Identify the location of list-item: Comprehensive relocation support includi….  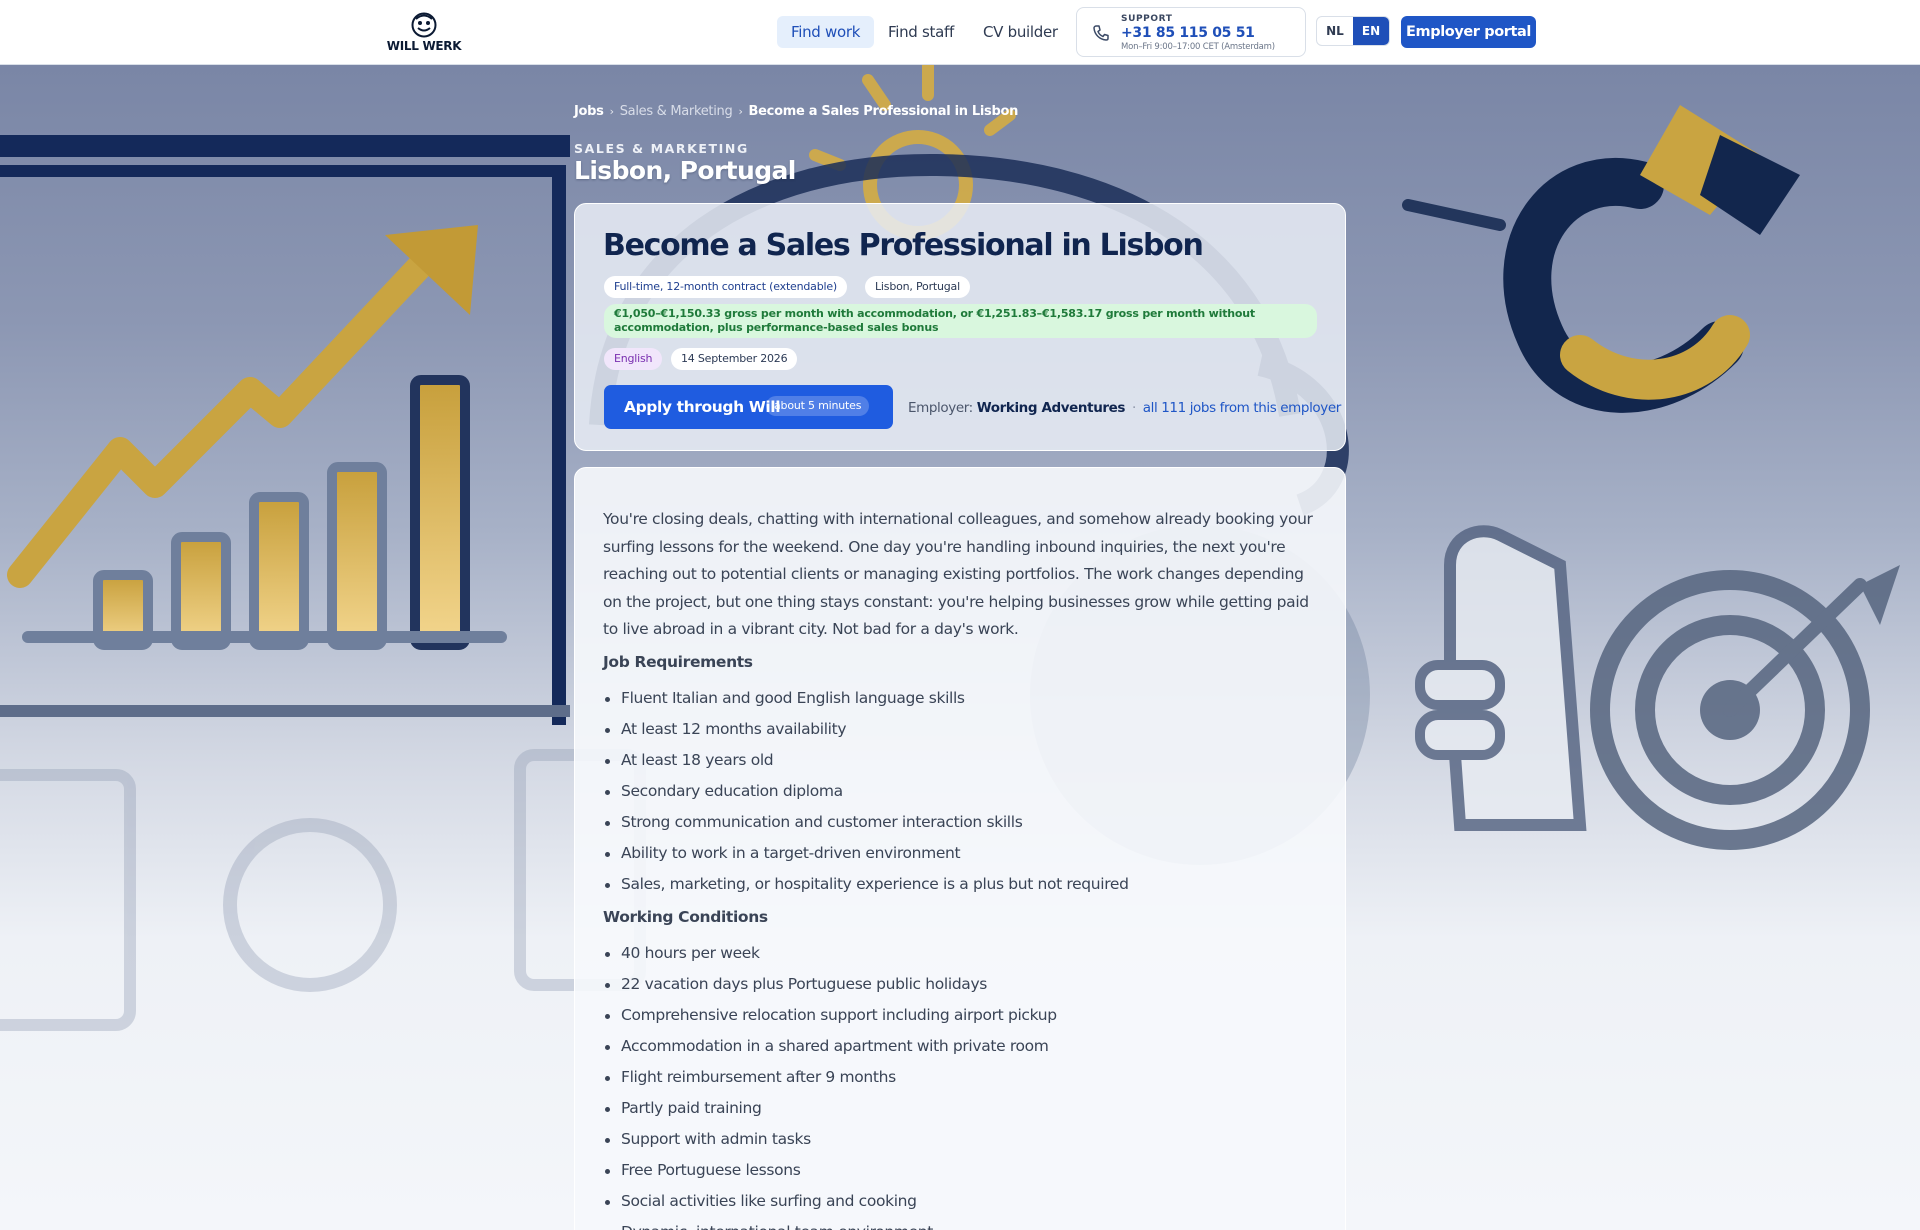
(963, 1015).